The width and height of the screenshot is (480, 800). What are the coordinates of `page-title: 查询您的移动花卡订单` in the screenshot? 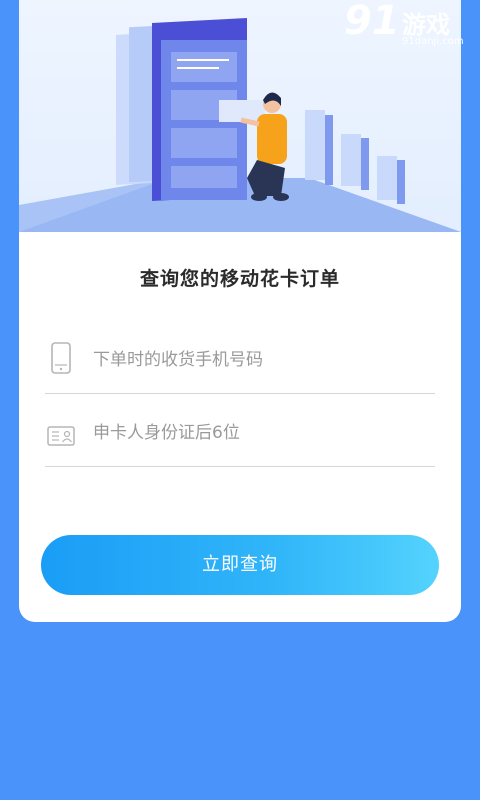 It's located at (239, 279).